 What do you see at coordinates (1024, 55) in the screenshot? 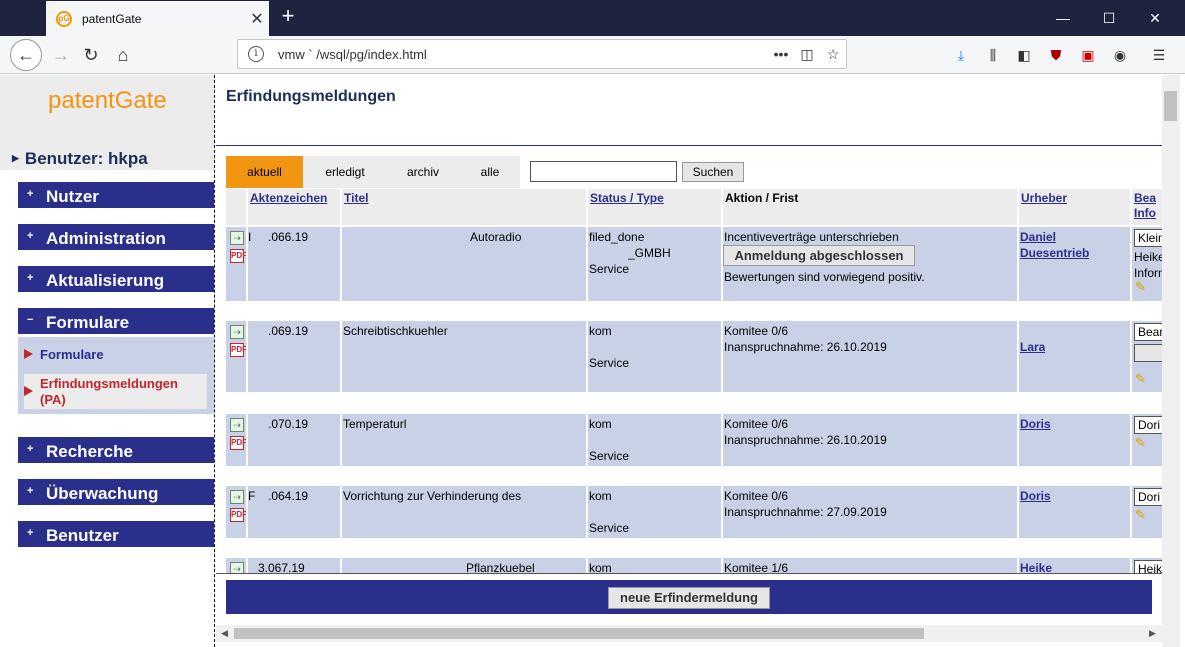
I see `sidebar-icon: ◧` at bounding box center [1024, 55].